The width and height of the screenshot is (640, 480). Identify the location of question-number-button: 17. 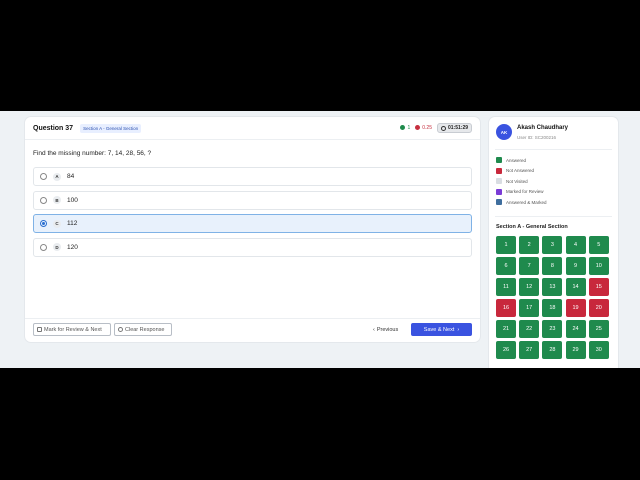
(529, 308).